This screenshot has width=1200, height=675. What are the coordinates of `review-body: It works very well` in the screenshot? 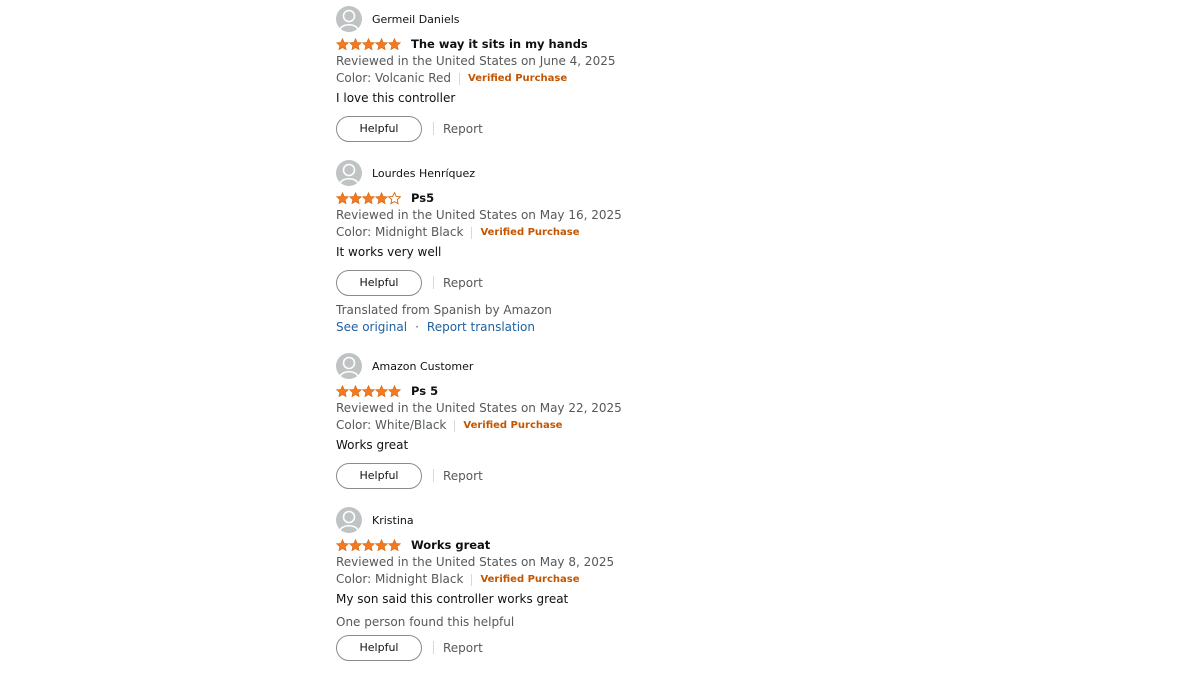 It's located at (389, 252).